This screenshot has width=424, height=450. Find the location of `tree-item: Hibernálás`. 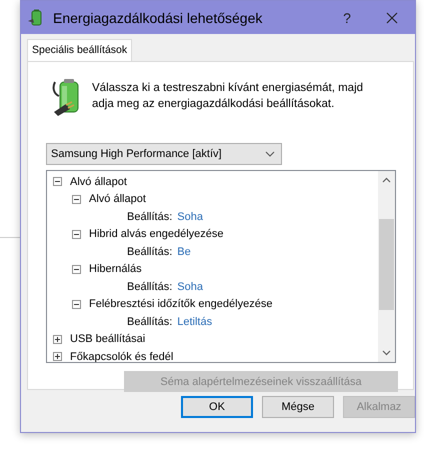

tree-item: Hibernálás is located at coordinates (115, 269).